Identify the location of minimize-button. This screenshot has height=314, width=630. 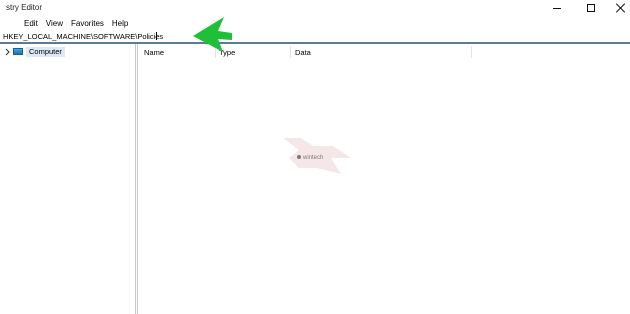
(557, 8).